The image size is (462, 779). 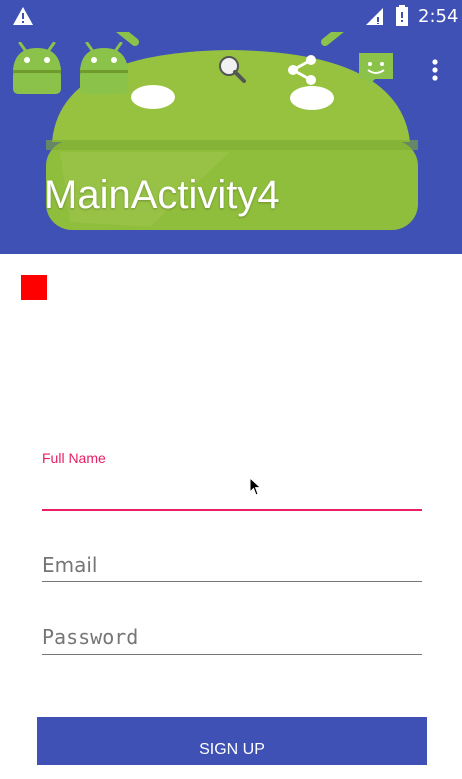 I want to click on overflow-menu-icon, so click(x=435, y=70).